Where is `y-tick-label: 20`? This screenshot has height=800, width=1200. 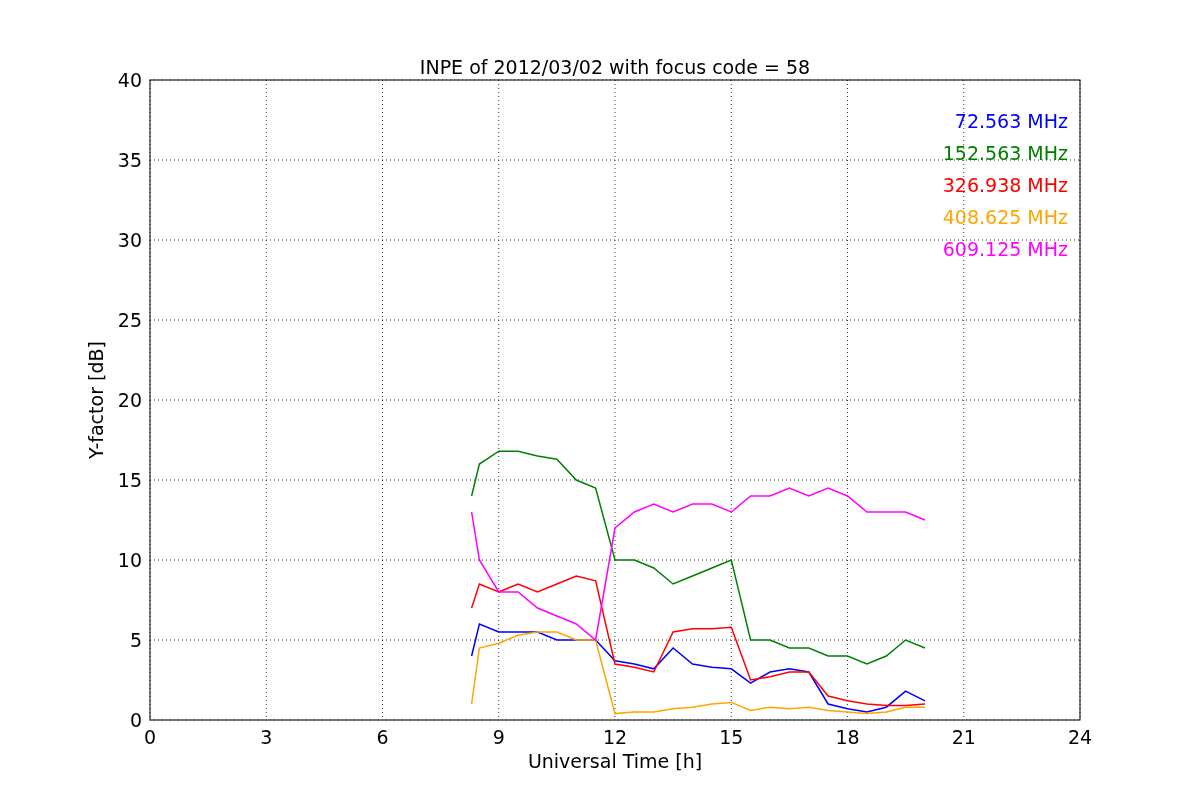
y-tick-label: 20 is located at coordinates (129, 400).